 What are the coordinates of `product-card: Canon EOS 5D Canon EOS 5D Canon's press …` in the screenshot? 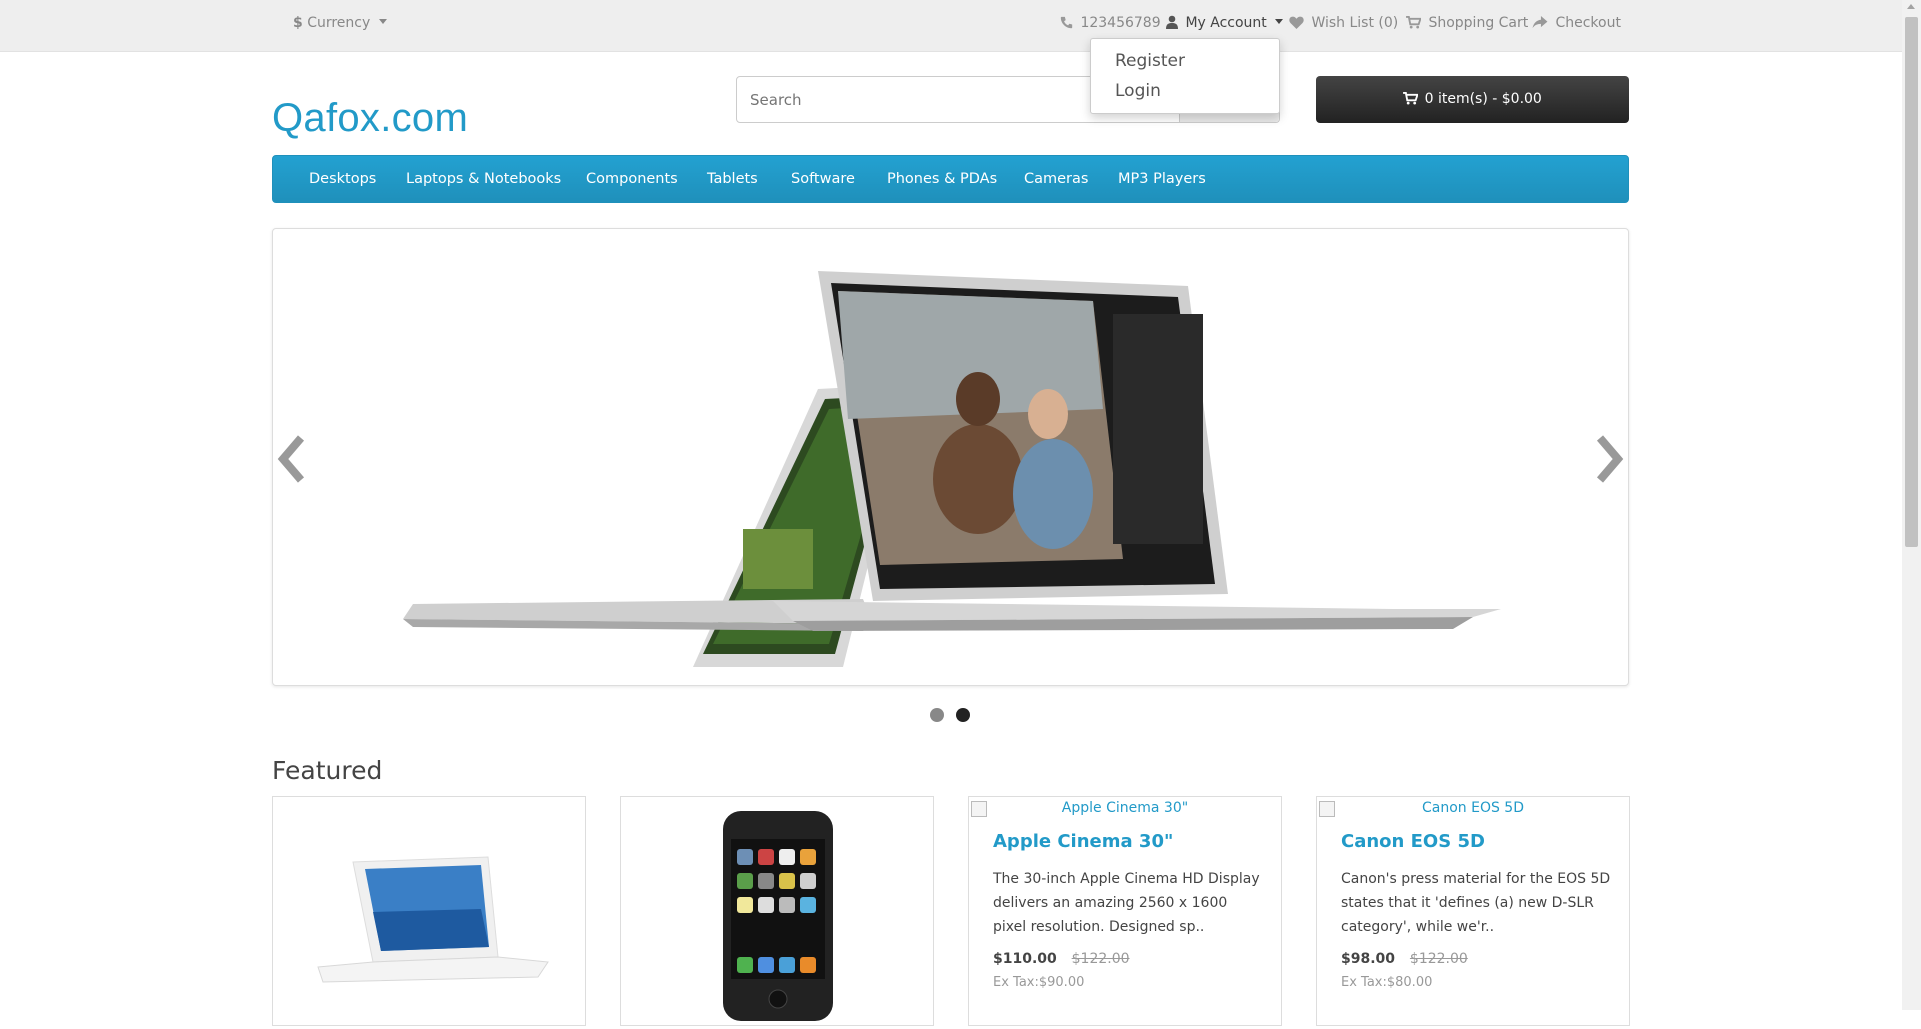 It's located at (1473, 911).